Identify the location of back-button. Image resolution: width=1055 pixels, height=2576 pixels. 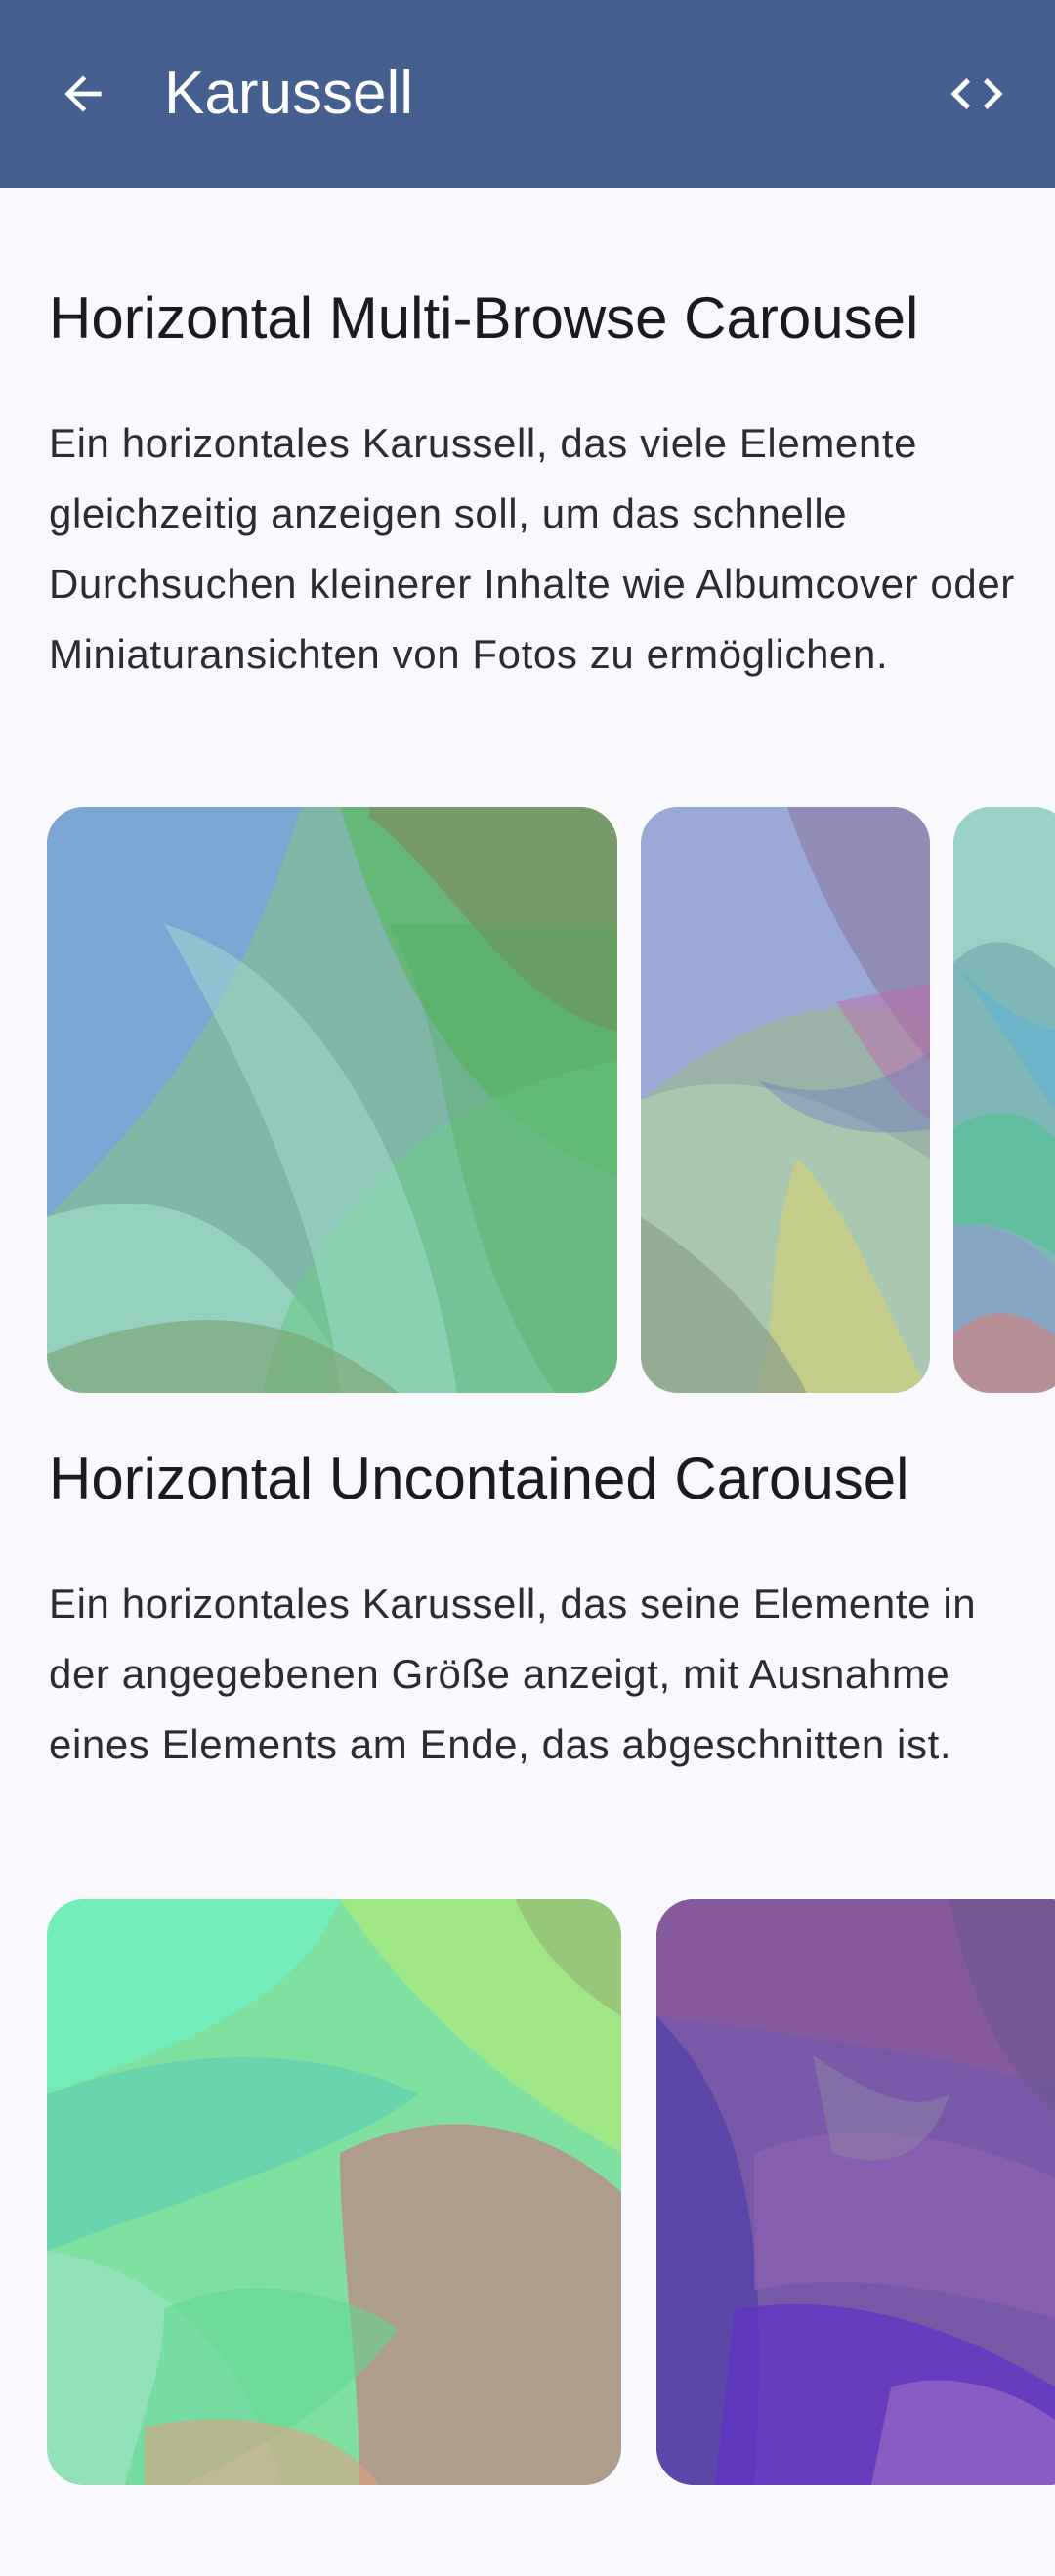
(83, 94).